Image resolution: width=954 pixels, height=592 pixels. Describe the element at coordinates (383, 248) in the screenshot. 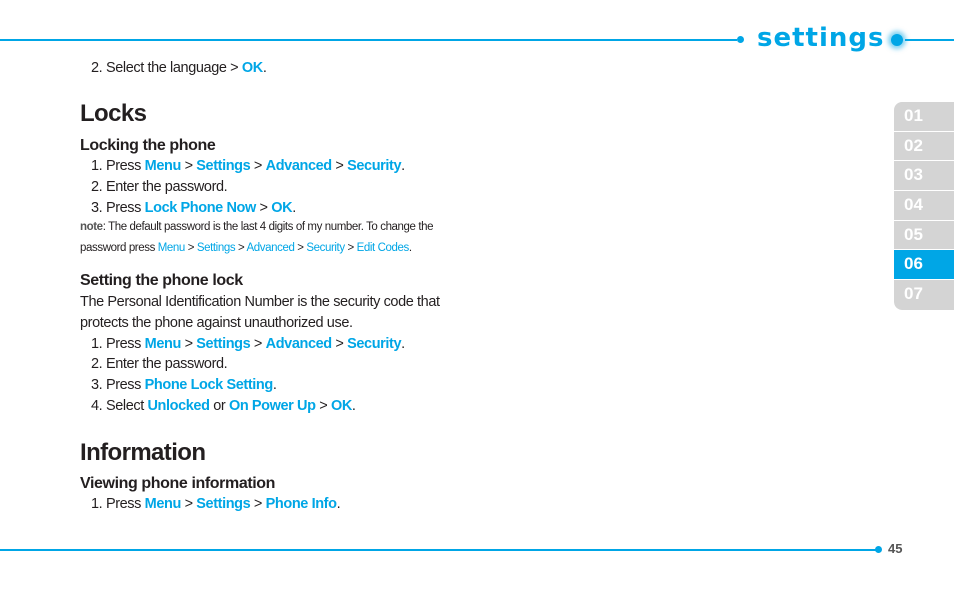

I see `edit-codes-link: Edit Codes` at that location.